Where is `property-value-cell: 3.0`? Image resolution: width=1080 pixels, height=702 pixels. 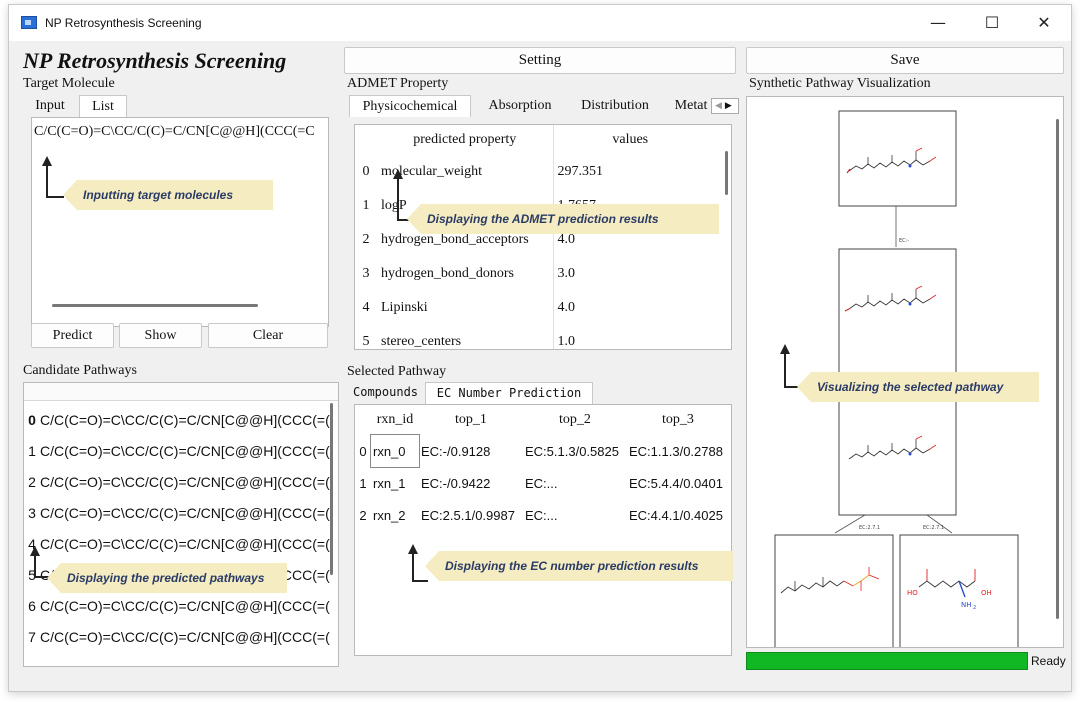 property-value-cell: 3.0 is located at coordinates (566, 273).